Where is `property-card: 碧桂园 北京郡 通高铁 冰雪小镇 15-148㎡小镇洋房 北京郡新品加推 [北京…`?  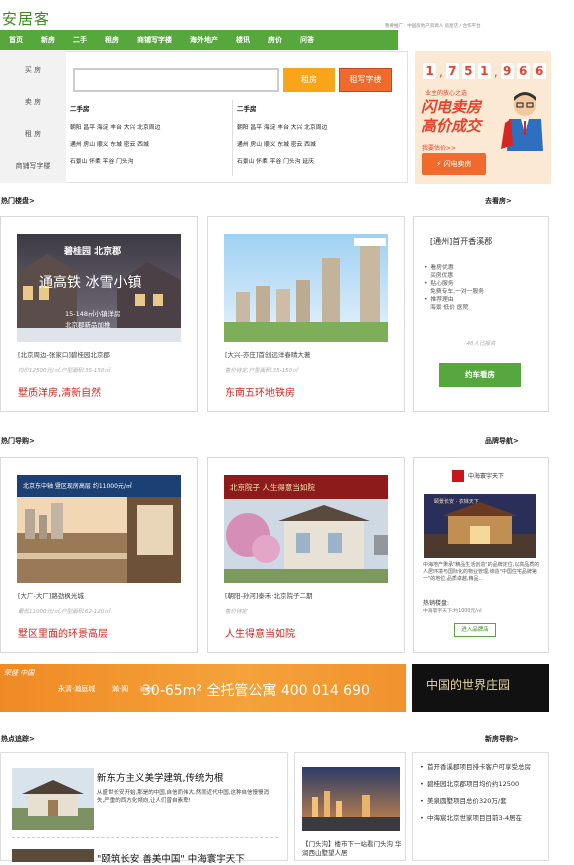
property-card: 碧桂园 北京郡 通高铁 冰雪小镇 15-148㎡小镇洋房 北京郡新品加推 [北京… is located at coordinates (99, 314).